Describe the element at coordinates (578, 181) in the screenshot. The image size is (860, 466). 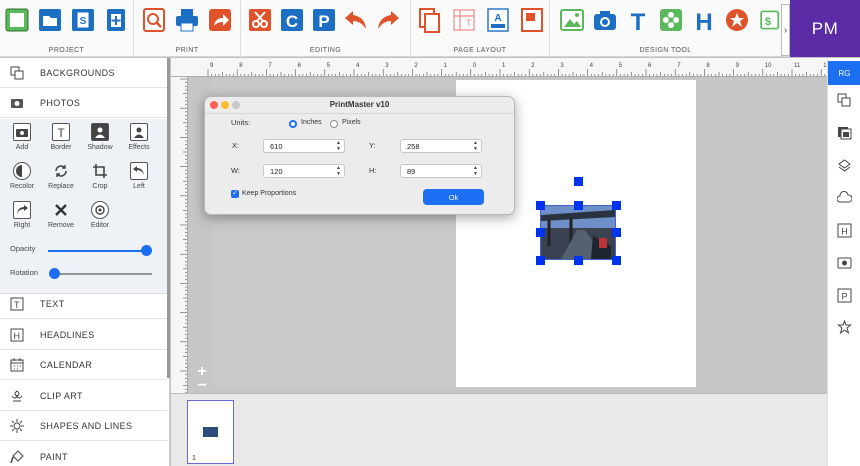
I see `rotate-handle` at that location.